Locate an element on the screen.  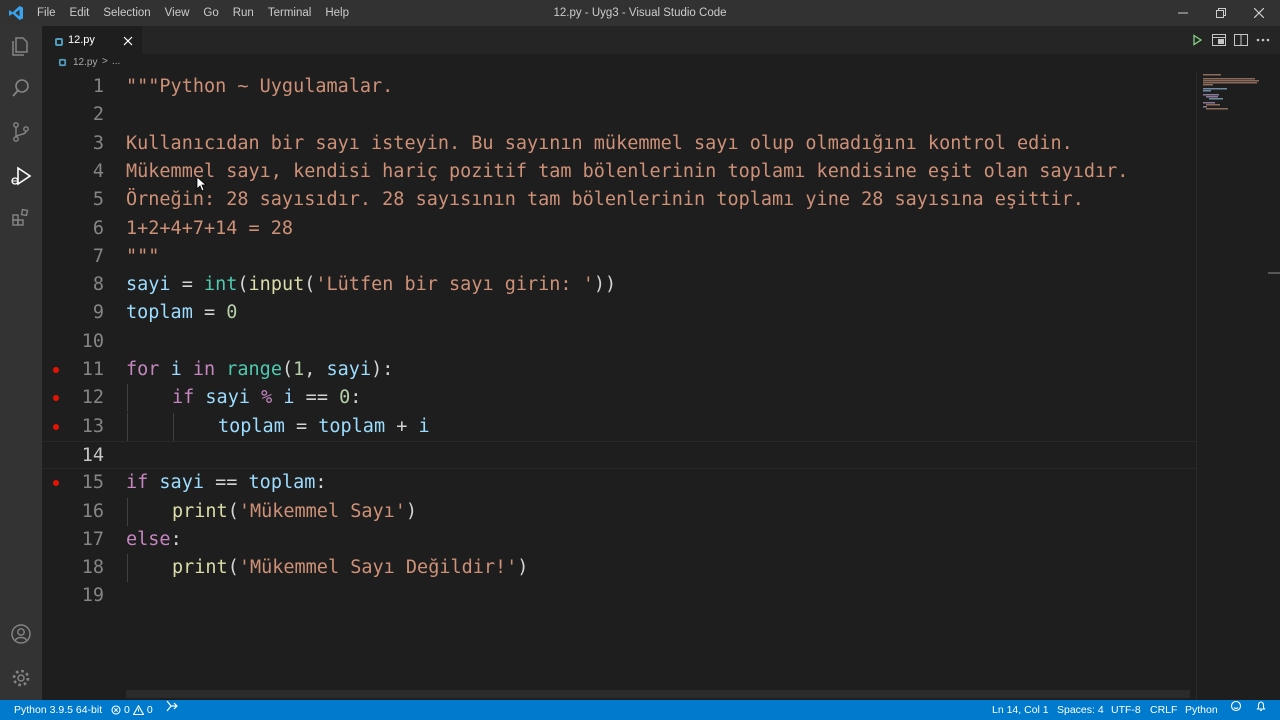
vscode-logo-icon is located at coordinates (16, 13).